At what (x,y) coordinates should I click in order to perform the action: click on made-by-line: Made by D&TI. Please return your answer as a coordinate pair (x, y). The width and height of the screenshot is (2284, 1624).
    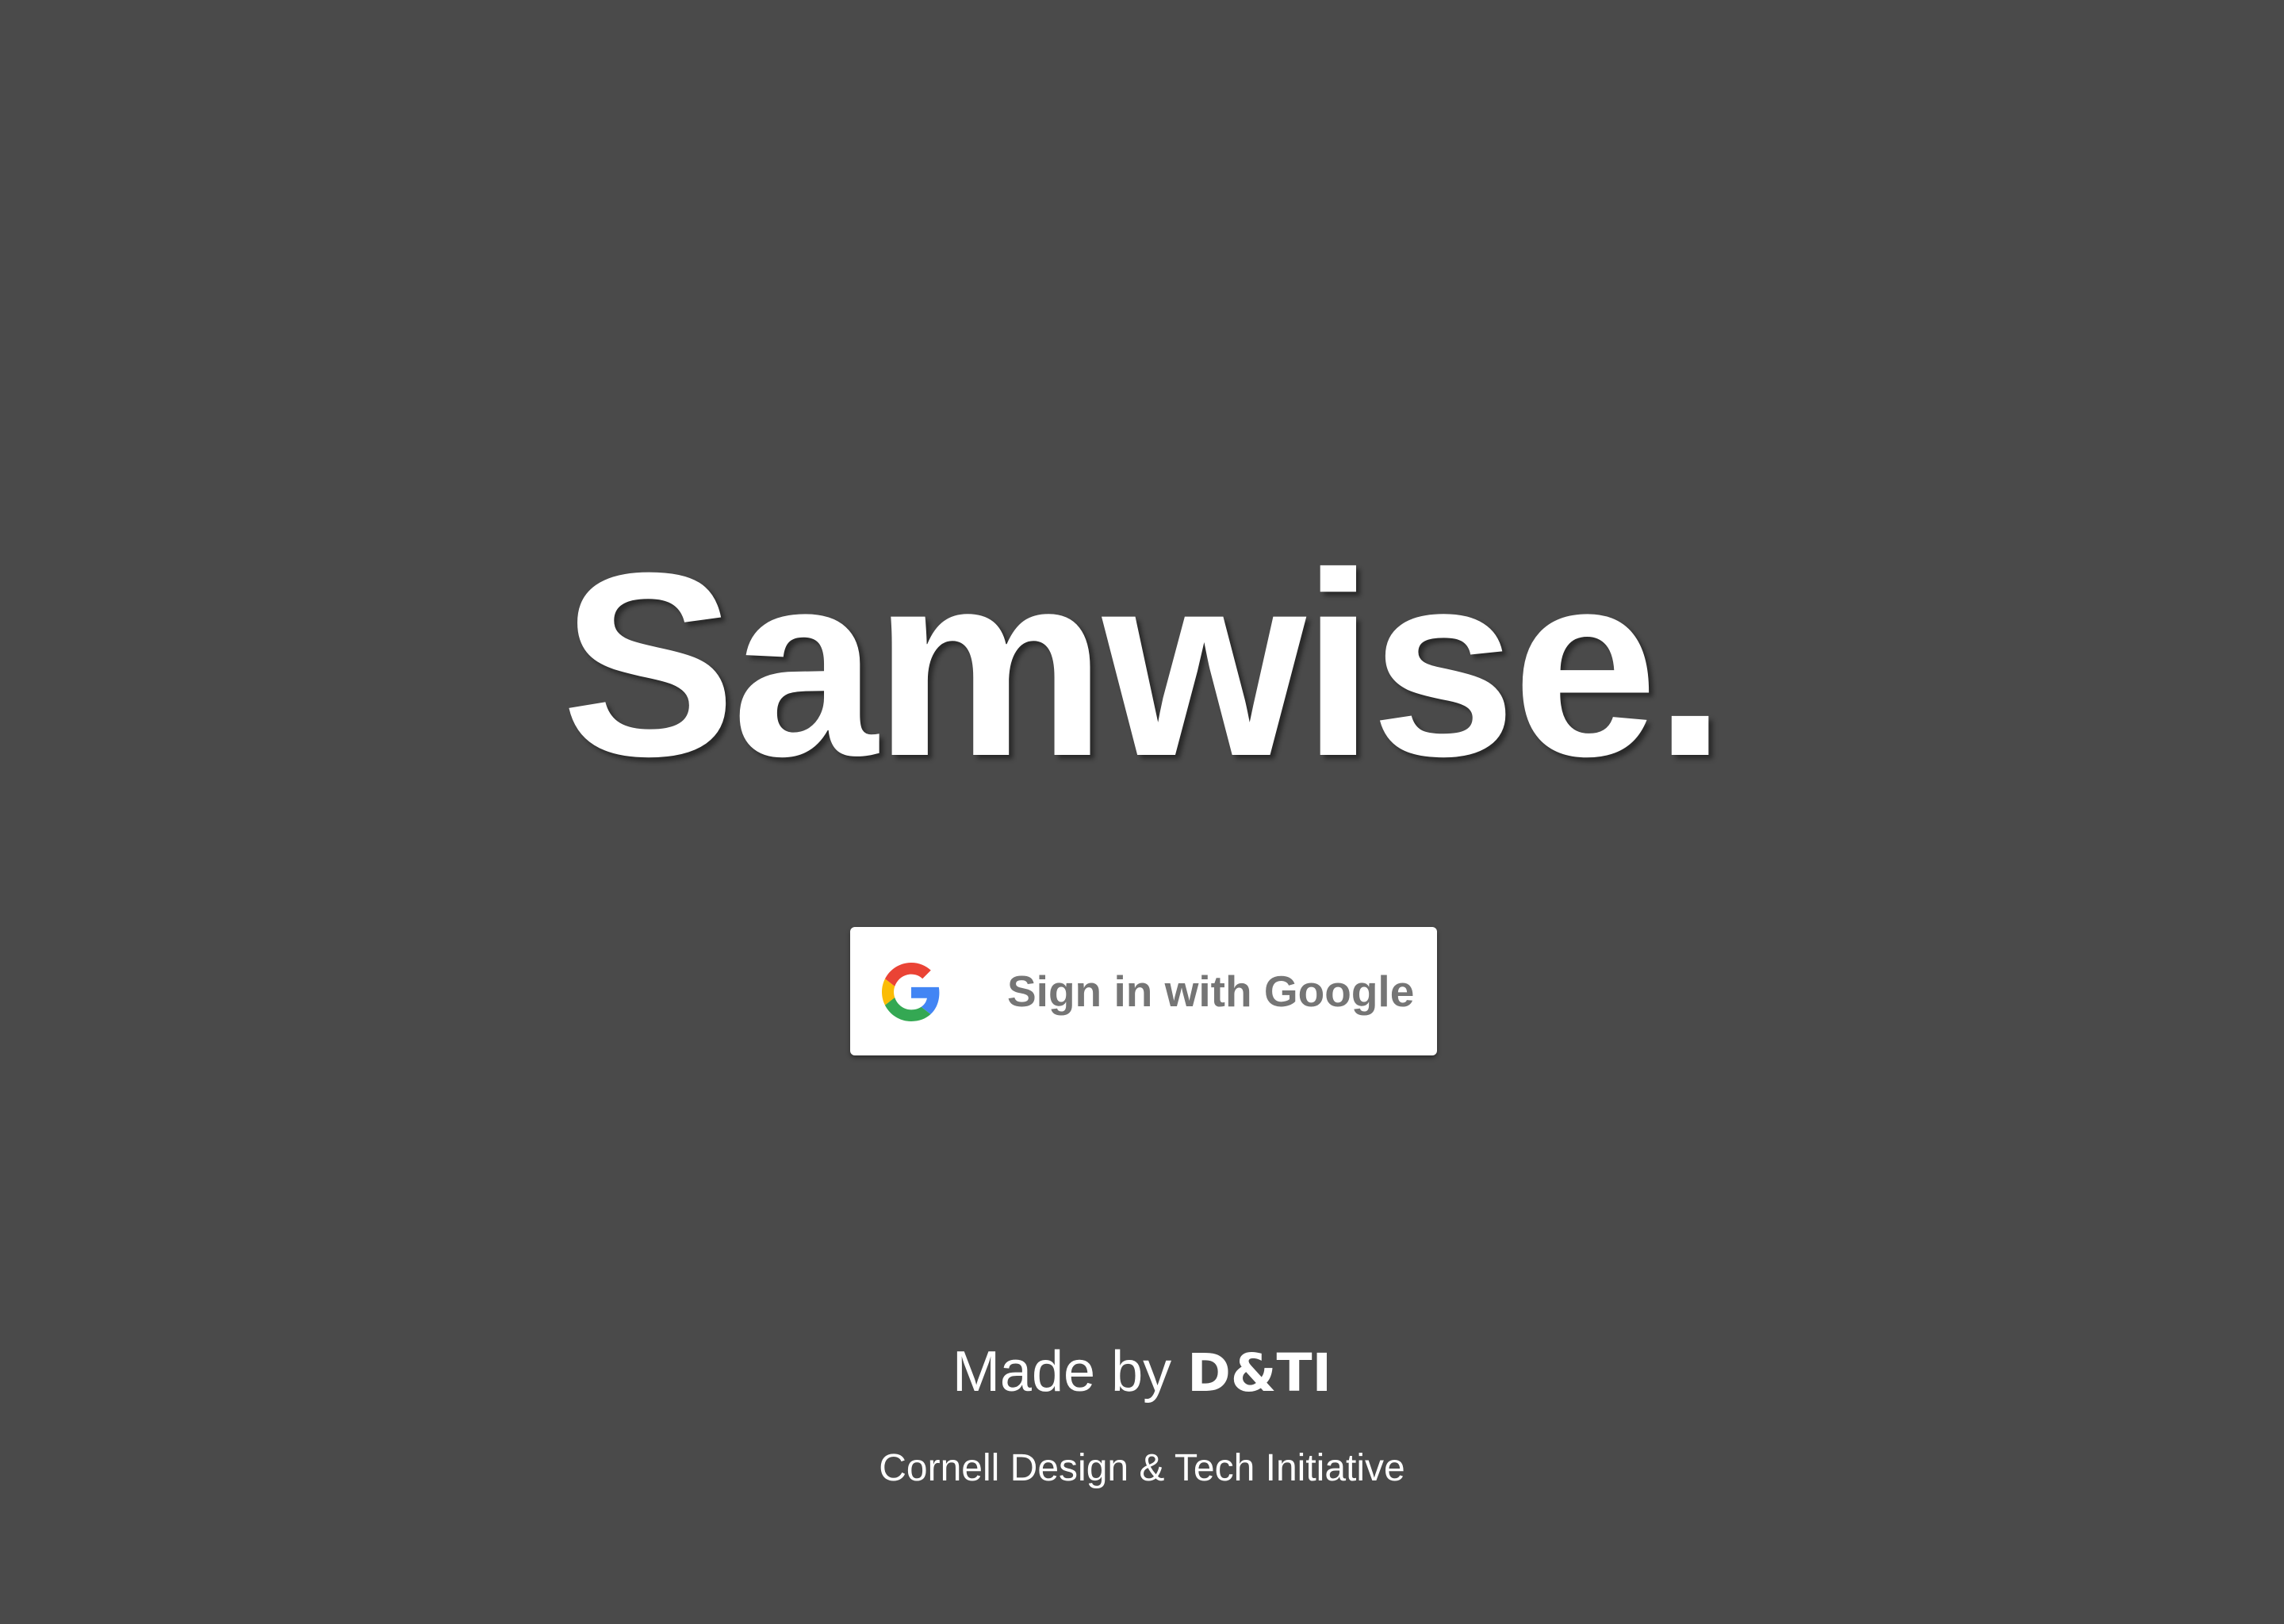
    Looking at the image, I should click on (1142, 1372).